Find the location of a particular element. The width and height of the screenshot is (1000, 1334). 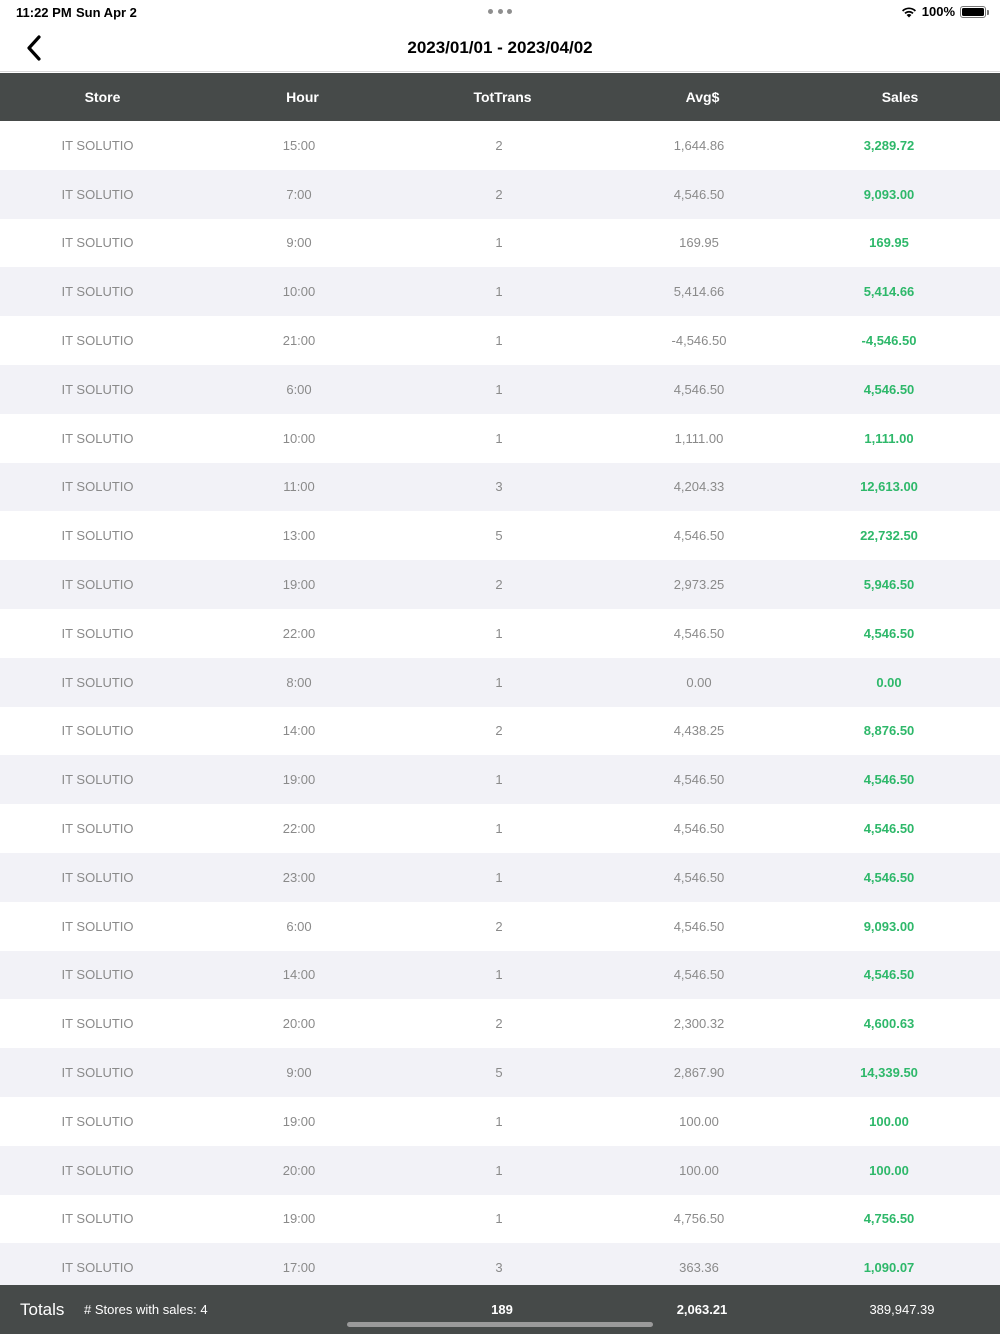

table-row: IT SOLUTIO 19:00 2 2,973.25 5,946.50 is located at coordinates (500, 584).